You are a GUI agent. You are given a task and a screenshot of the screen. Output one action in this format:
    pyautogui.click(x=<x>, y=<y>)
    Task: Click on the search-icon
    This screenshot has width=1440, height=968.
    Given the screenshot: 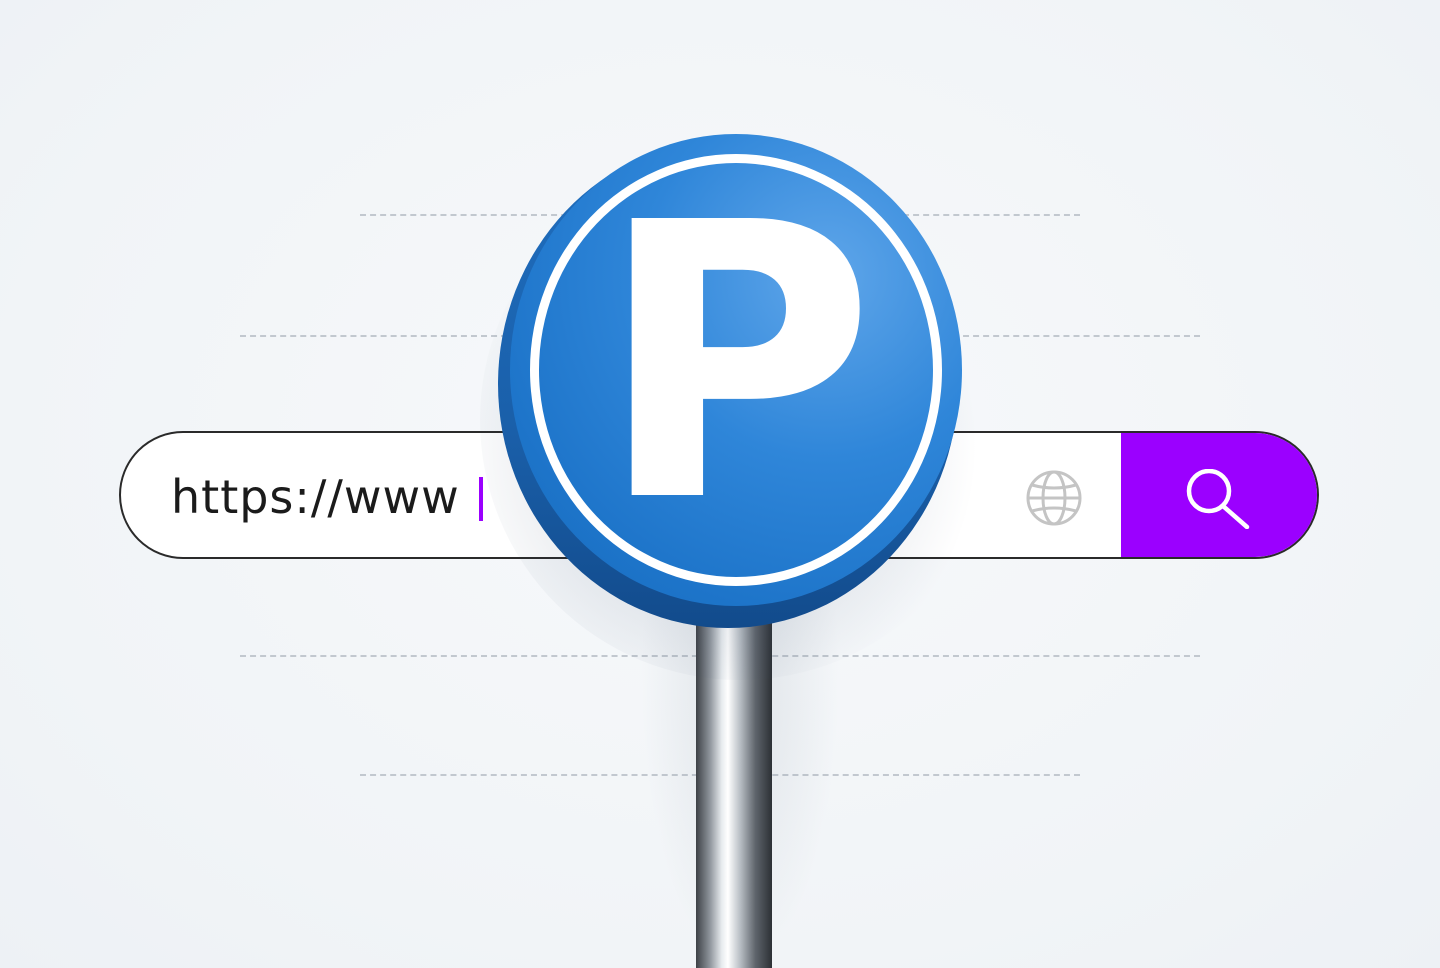 What is the action you would take?
    pyautogui.click(x=1218, y=499)
    